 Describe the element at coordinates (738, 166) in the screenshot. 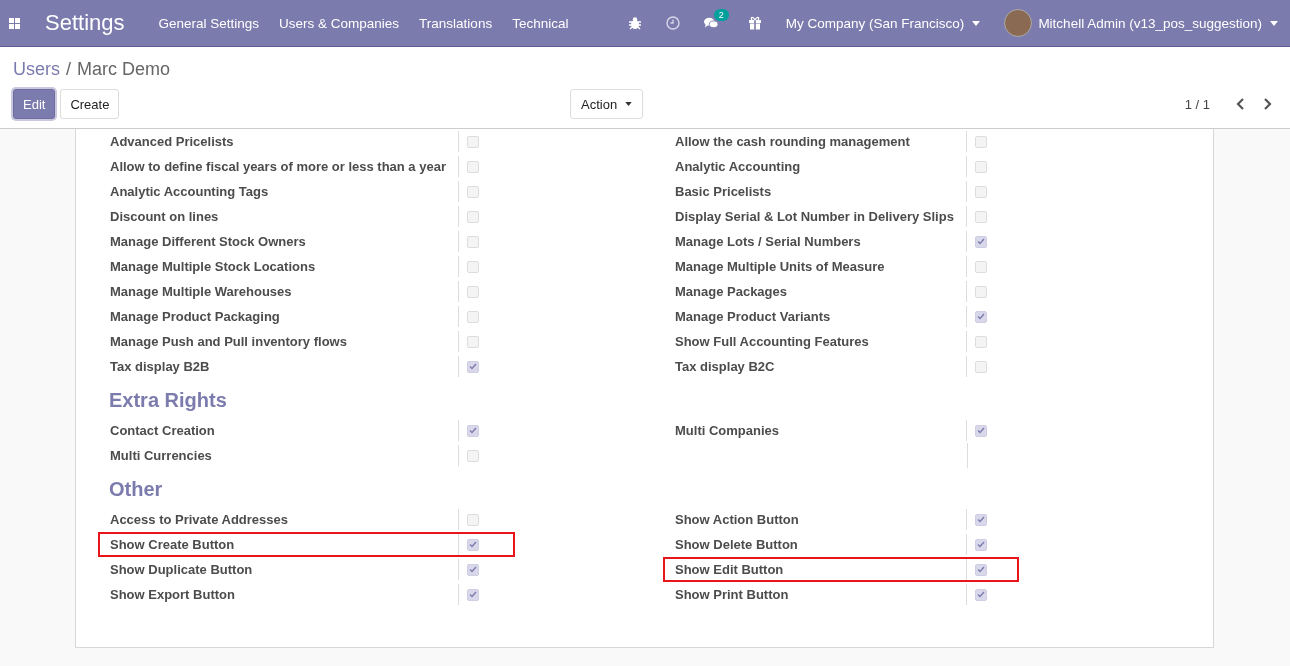

I see `field-label: Analytic Accounting` at that location.